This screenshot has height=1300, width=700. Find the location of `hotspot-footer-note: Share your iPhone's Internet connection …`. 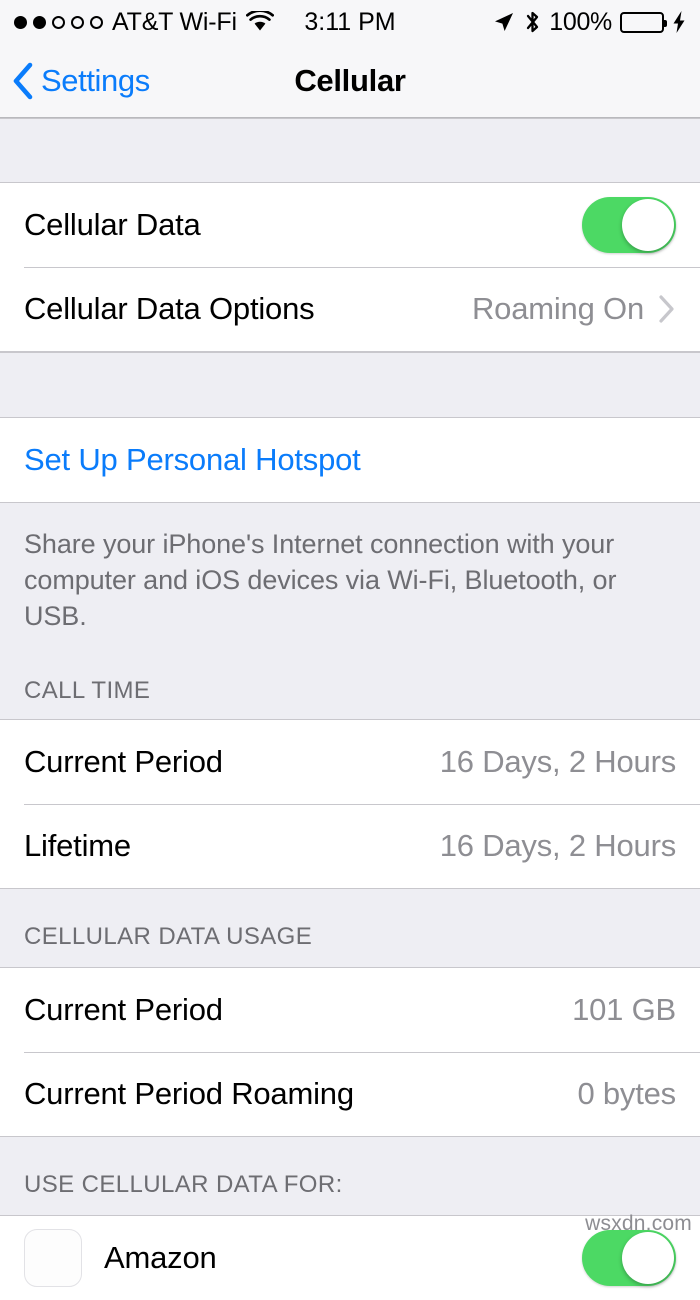

hotspot-footer-note: Share your iPhone's Internet connection … is located at coordinates (350, 580).